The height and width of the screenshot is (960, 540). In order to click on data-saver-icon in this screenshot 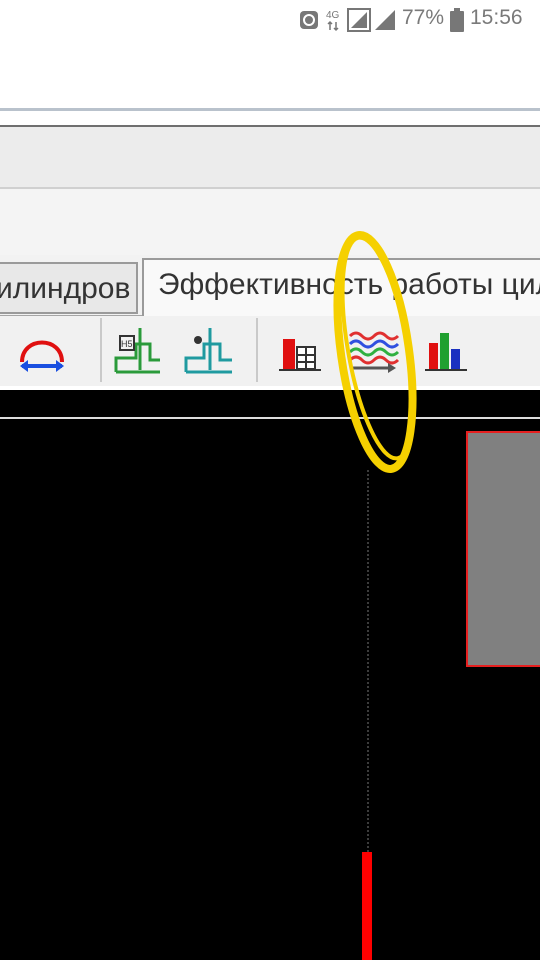, I will do `click(309, 20)`.